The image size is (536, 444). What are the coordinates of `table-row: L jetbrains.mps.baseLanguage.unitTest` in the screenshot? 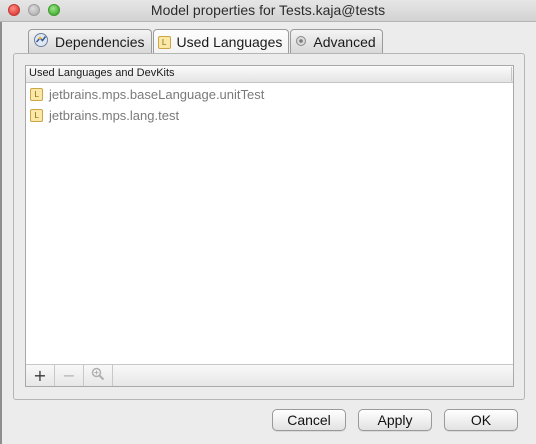 It's located at (269, 94).